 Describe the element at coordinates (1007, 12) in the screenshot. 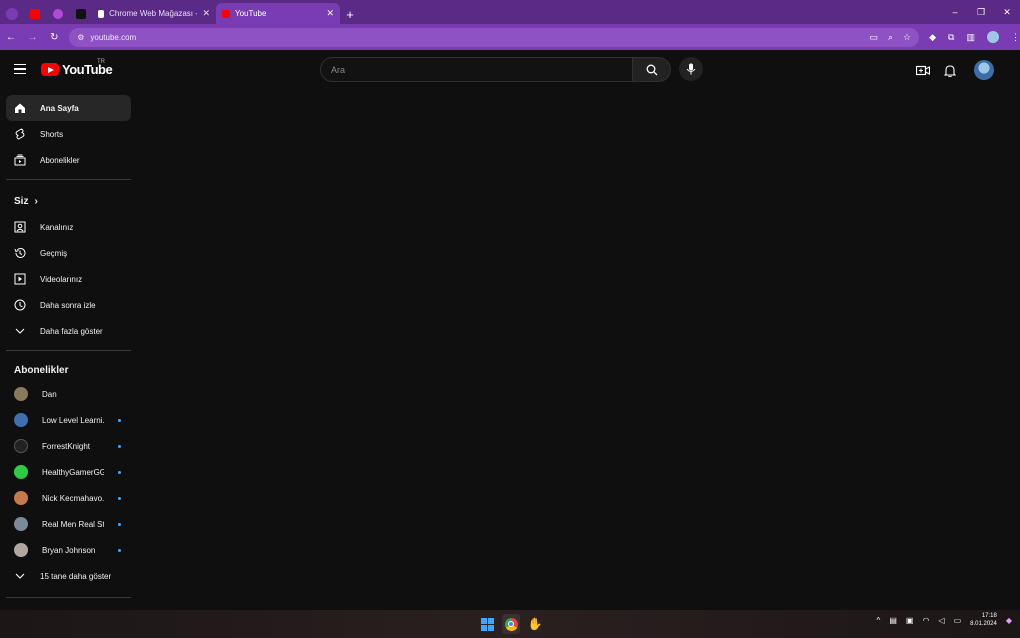

I see `close-window-icon: ✕` at that location.